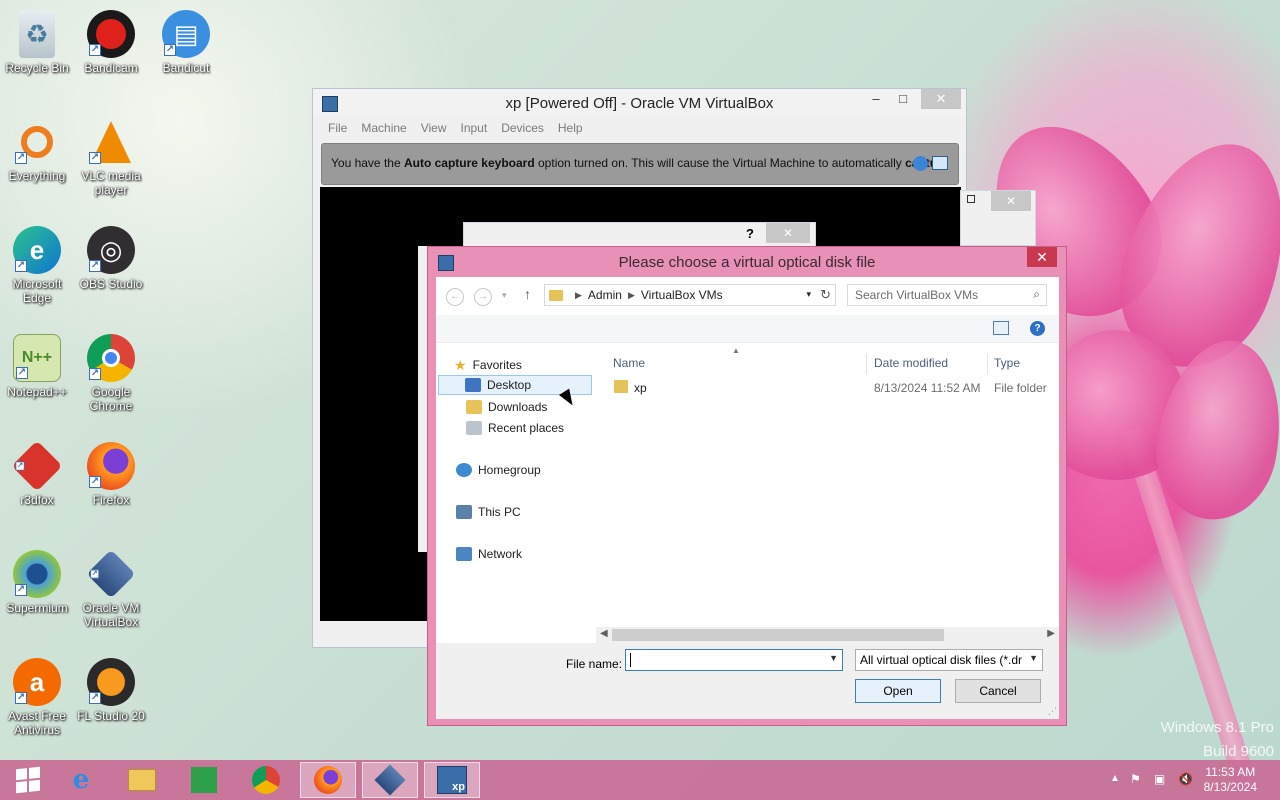  I want to click on desktop-icon-chrome: ↗ Google Chrome, so click(111, 373).